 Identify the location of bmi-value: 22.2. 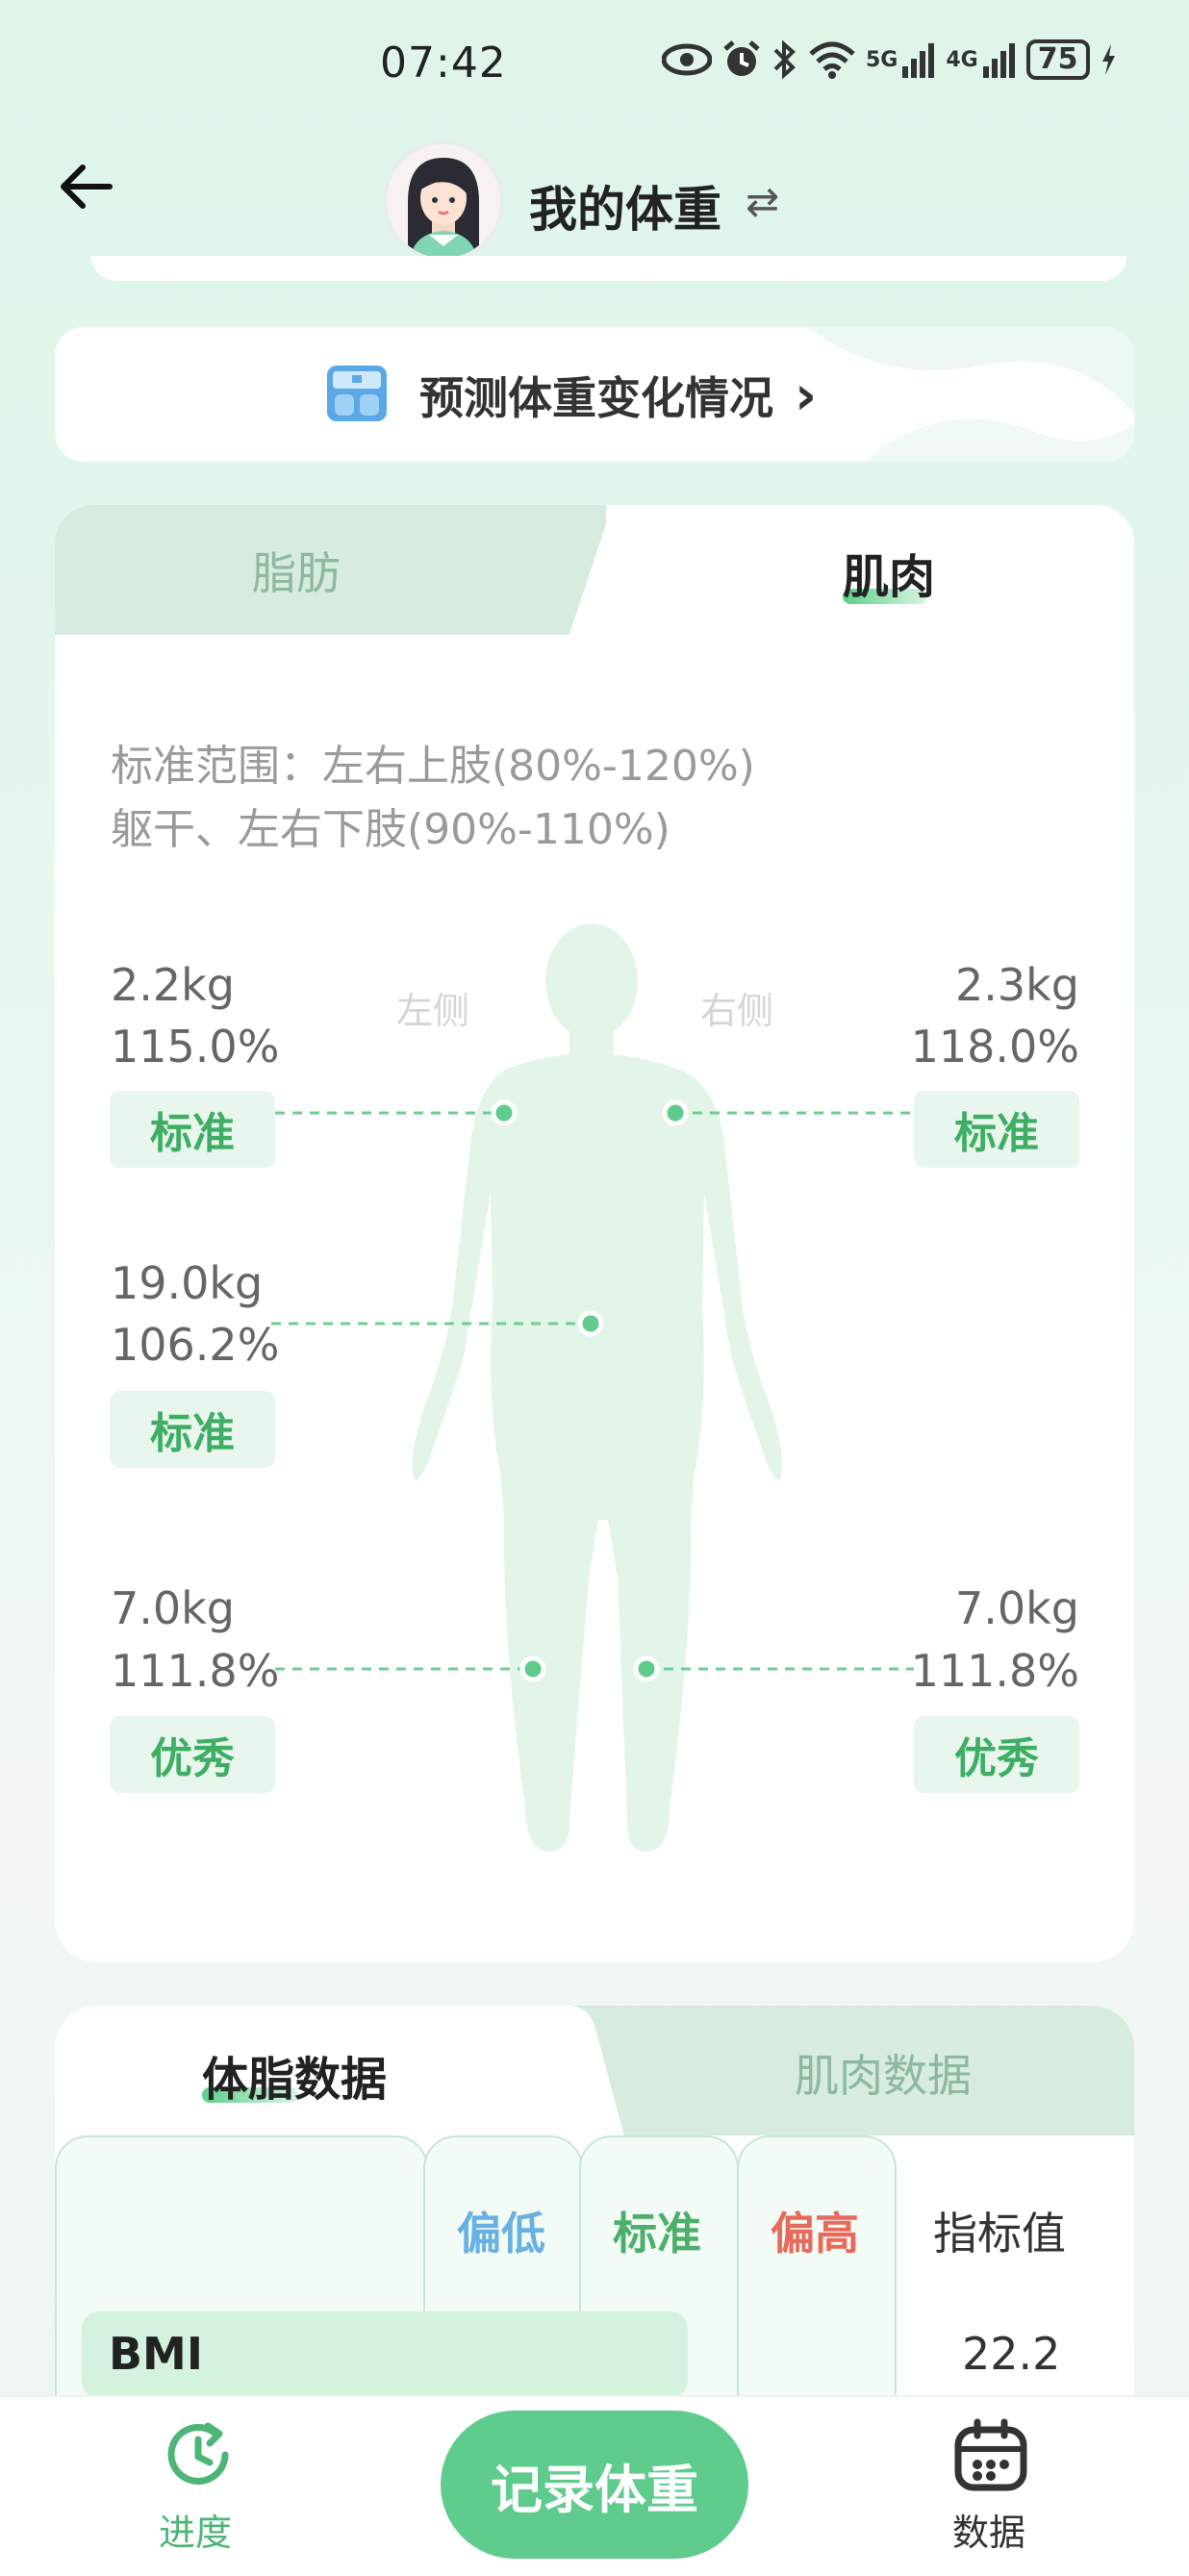
(1012, 2354).